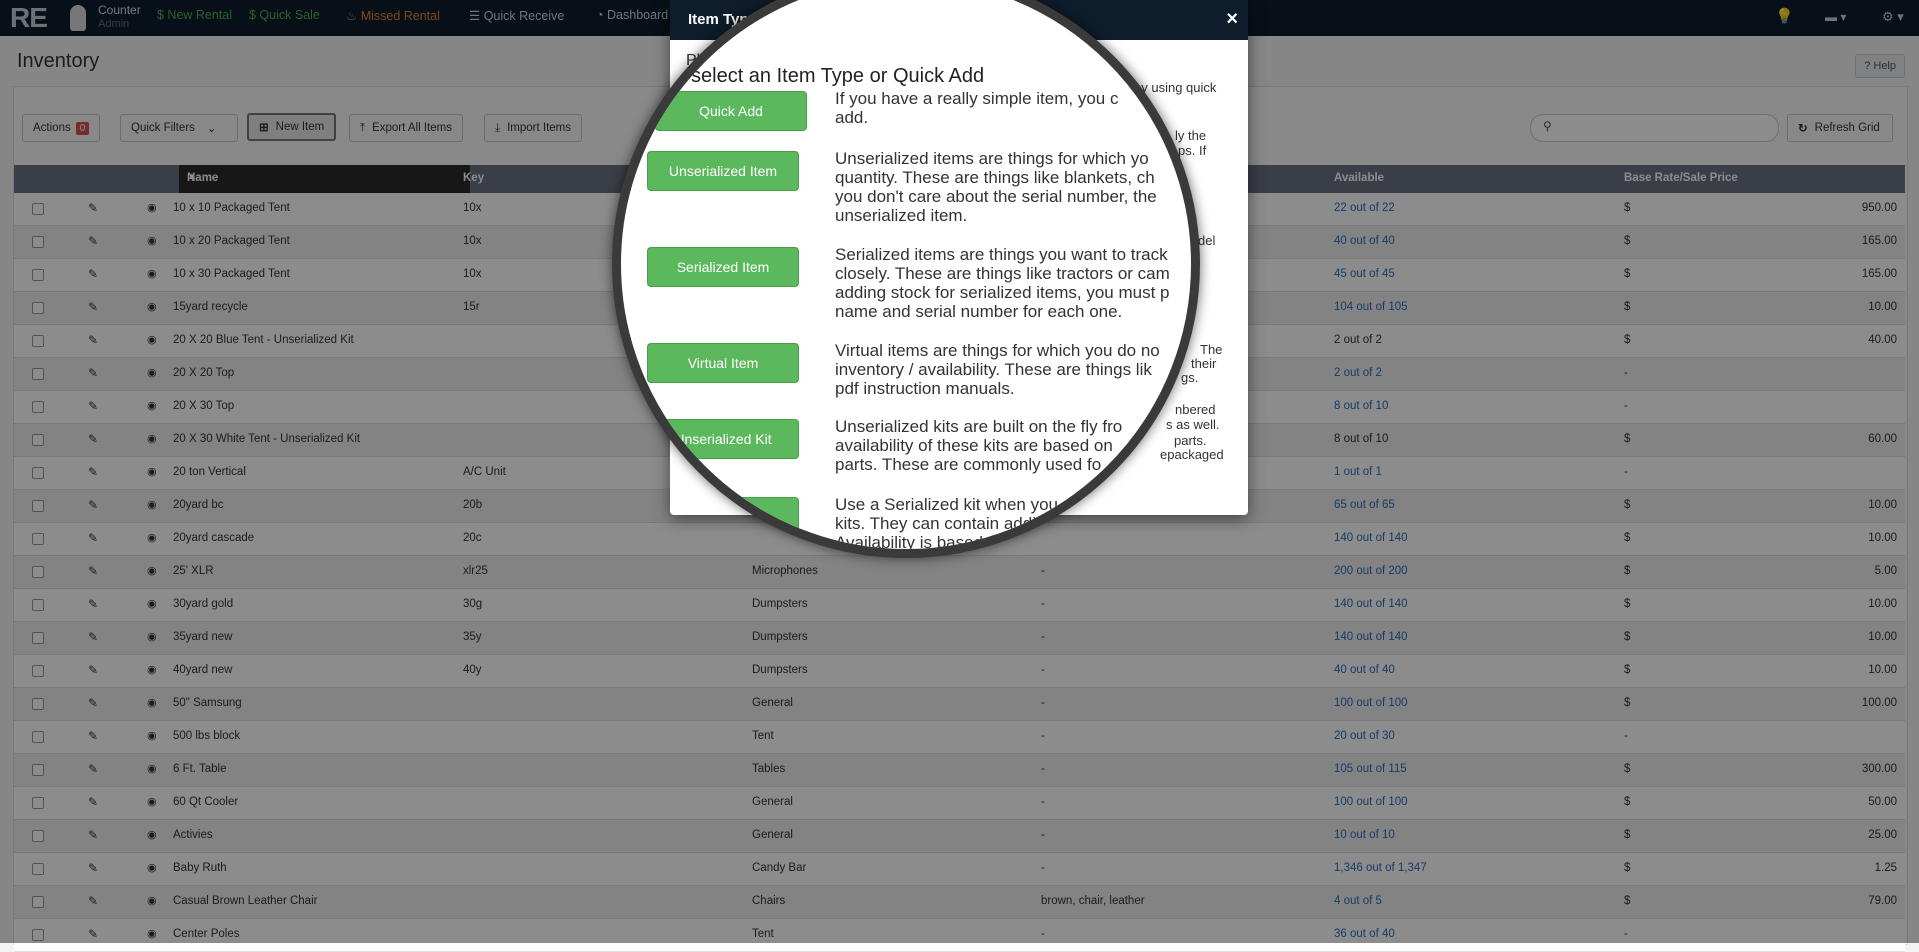  What do you see at coordinates (723, 171) in the screenshot?
I see `option-button-unserialized-item: Unserialized Item` at bounding box center [723, 171].